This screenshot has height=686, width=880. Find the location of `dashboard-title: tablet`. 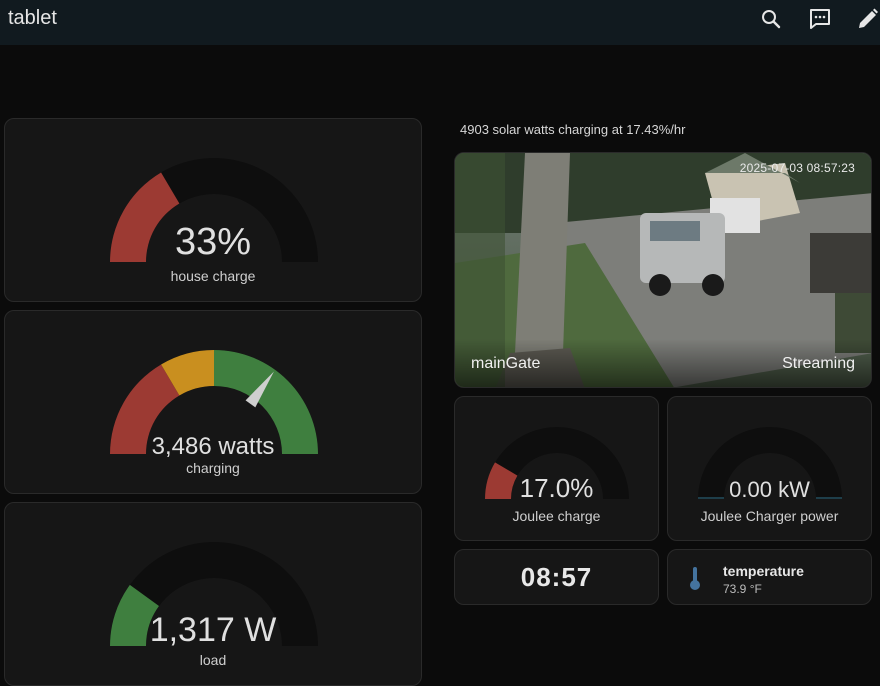

dashboard-title: tablet is located at coordinates (32, 18).